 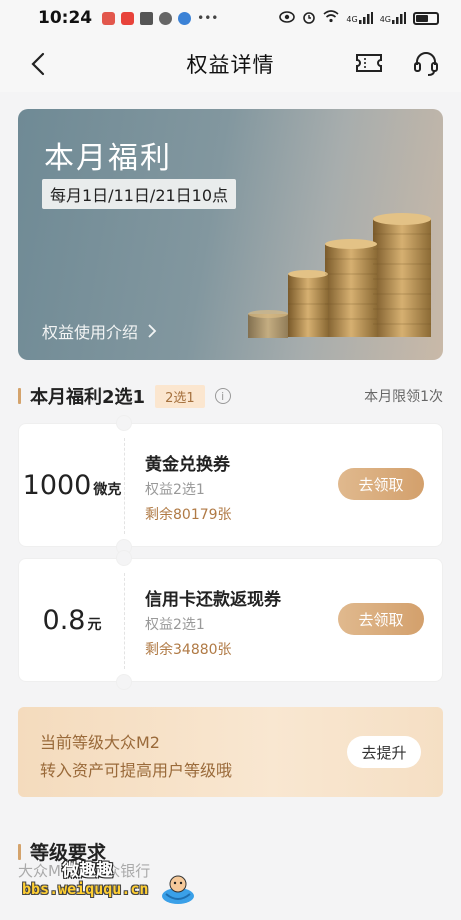 I want to click on coins-illustration, so click(x=339, y=275).